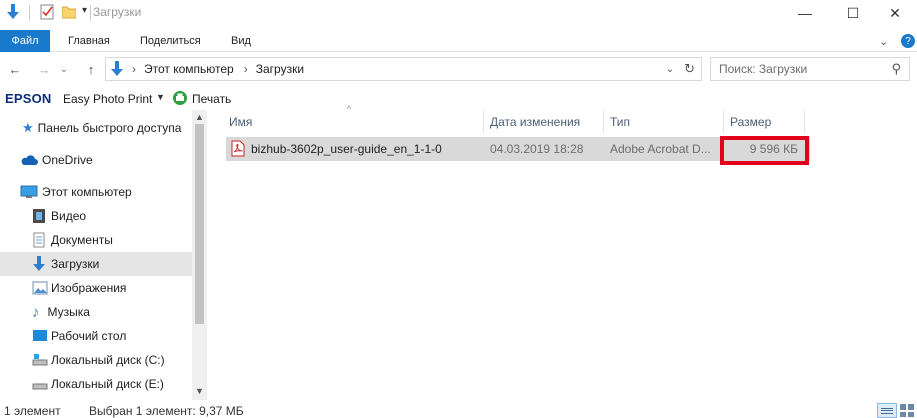 This screenshot has width=917, height=418. Describe the element at coordinates (82, 240) in the screenshot. I see `sidebar-item-label: Документы` at that location.